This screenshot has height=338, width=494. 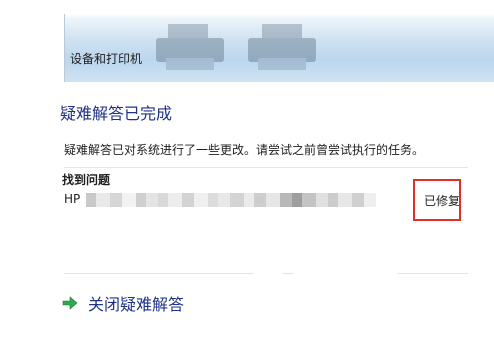 What do you see at coordinates (231, 200) in the screenshot?
I see `redacted-device-name` at bounding box center [231, 200].